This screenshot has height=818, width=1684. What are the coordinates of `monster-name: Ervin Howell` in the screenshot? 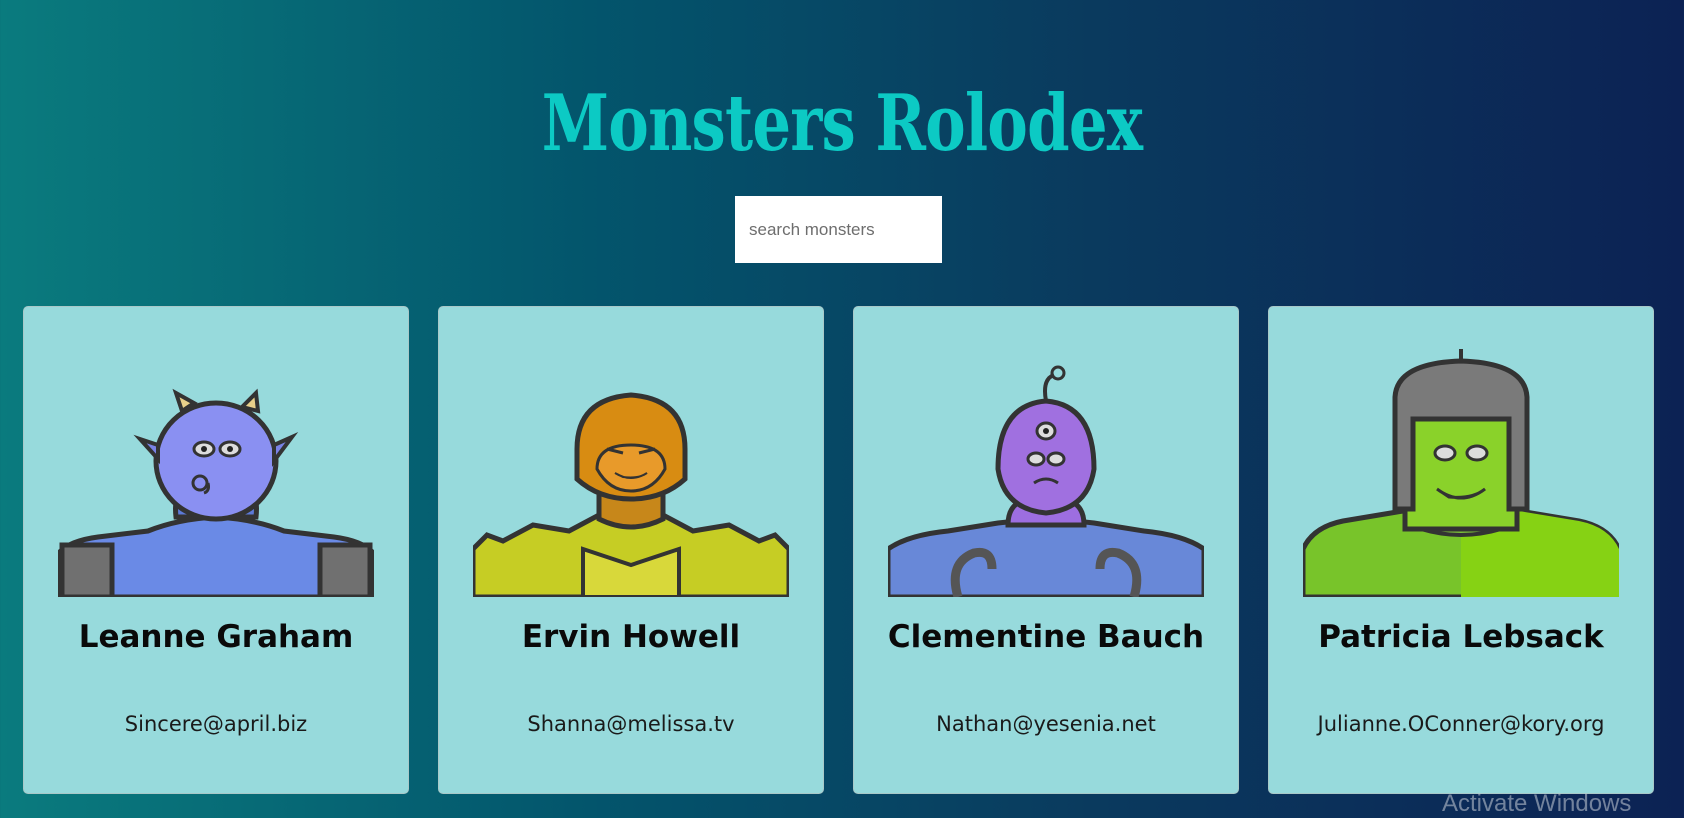 It's located at (631, 637).